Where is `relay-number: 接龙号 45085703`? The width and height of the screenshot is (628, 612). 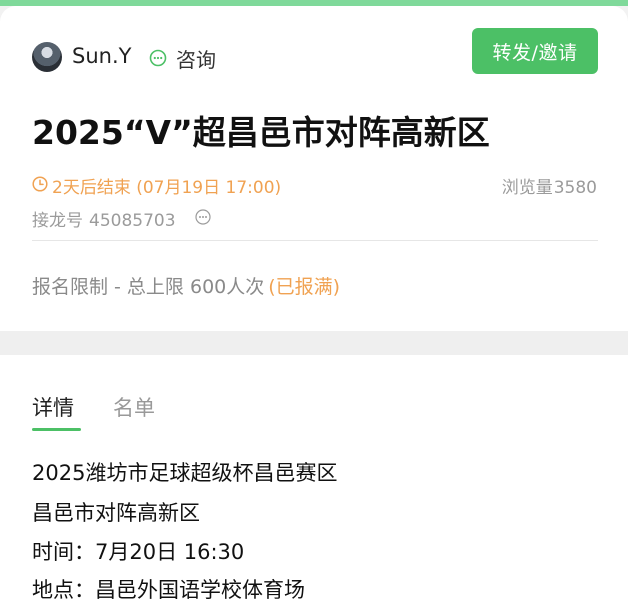 relay-number: 接龙号 45085703 is located at coordinates (104, 218).